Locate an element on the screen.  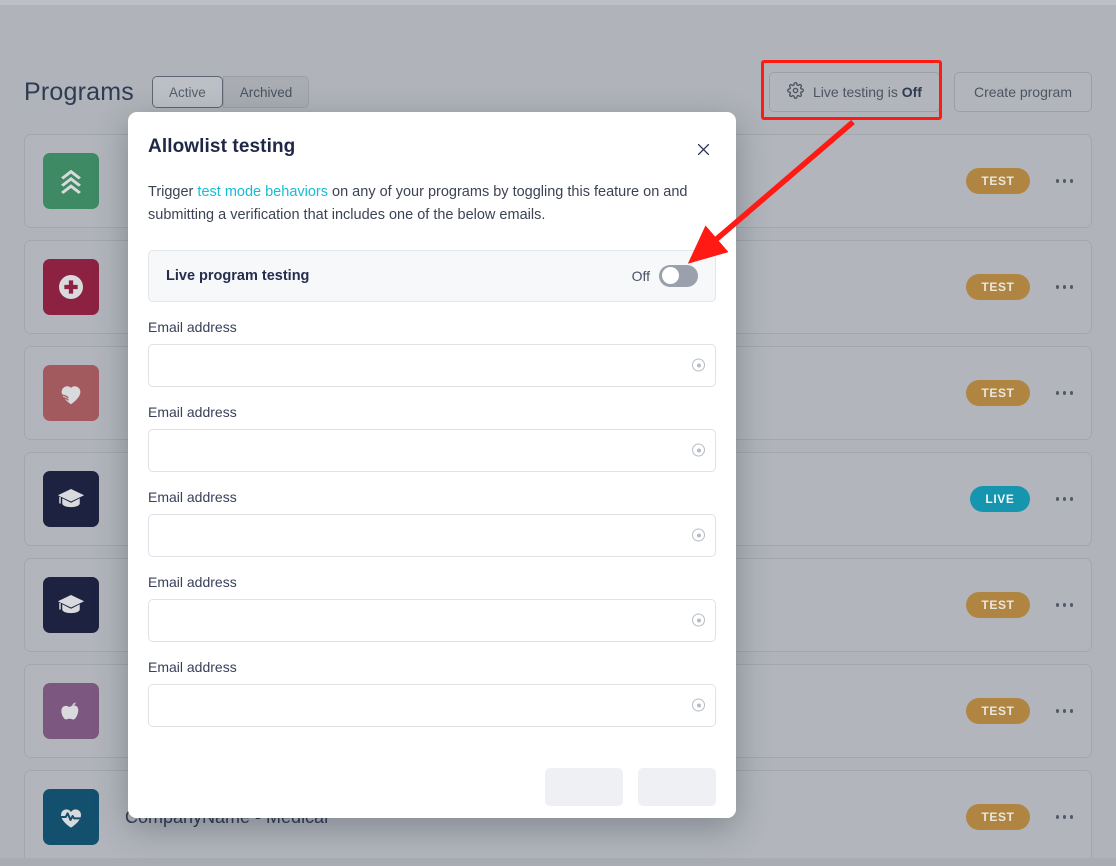
live-program-testing-row: Live program testing Off is located at coordinates (432, 275).